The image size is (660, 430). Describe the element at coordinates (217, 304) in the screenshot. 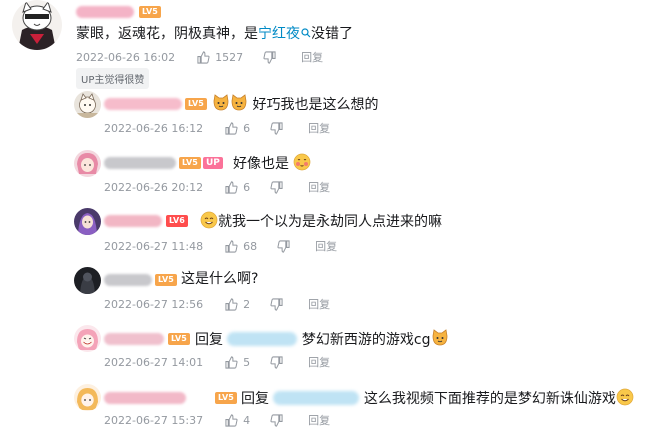

I see `reply-meta: 2022-06-27 12:56 2 回复` at that location.